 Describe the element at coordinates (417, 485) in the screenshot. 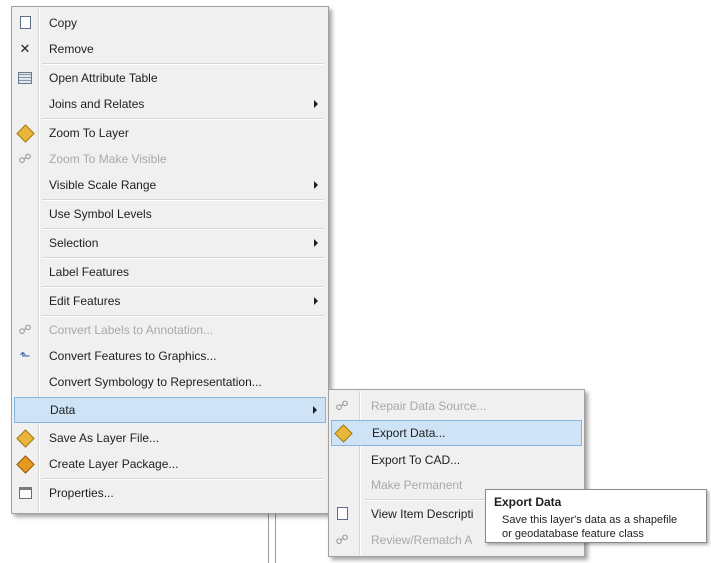

I see `menu-item-label: Make Permanent` at that location.